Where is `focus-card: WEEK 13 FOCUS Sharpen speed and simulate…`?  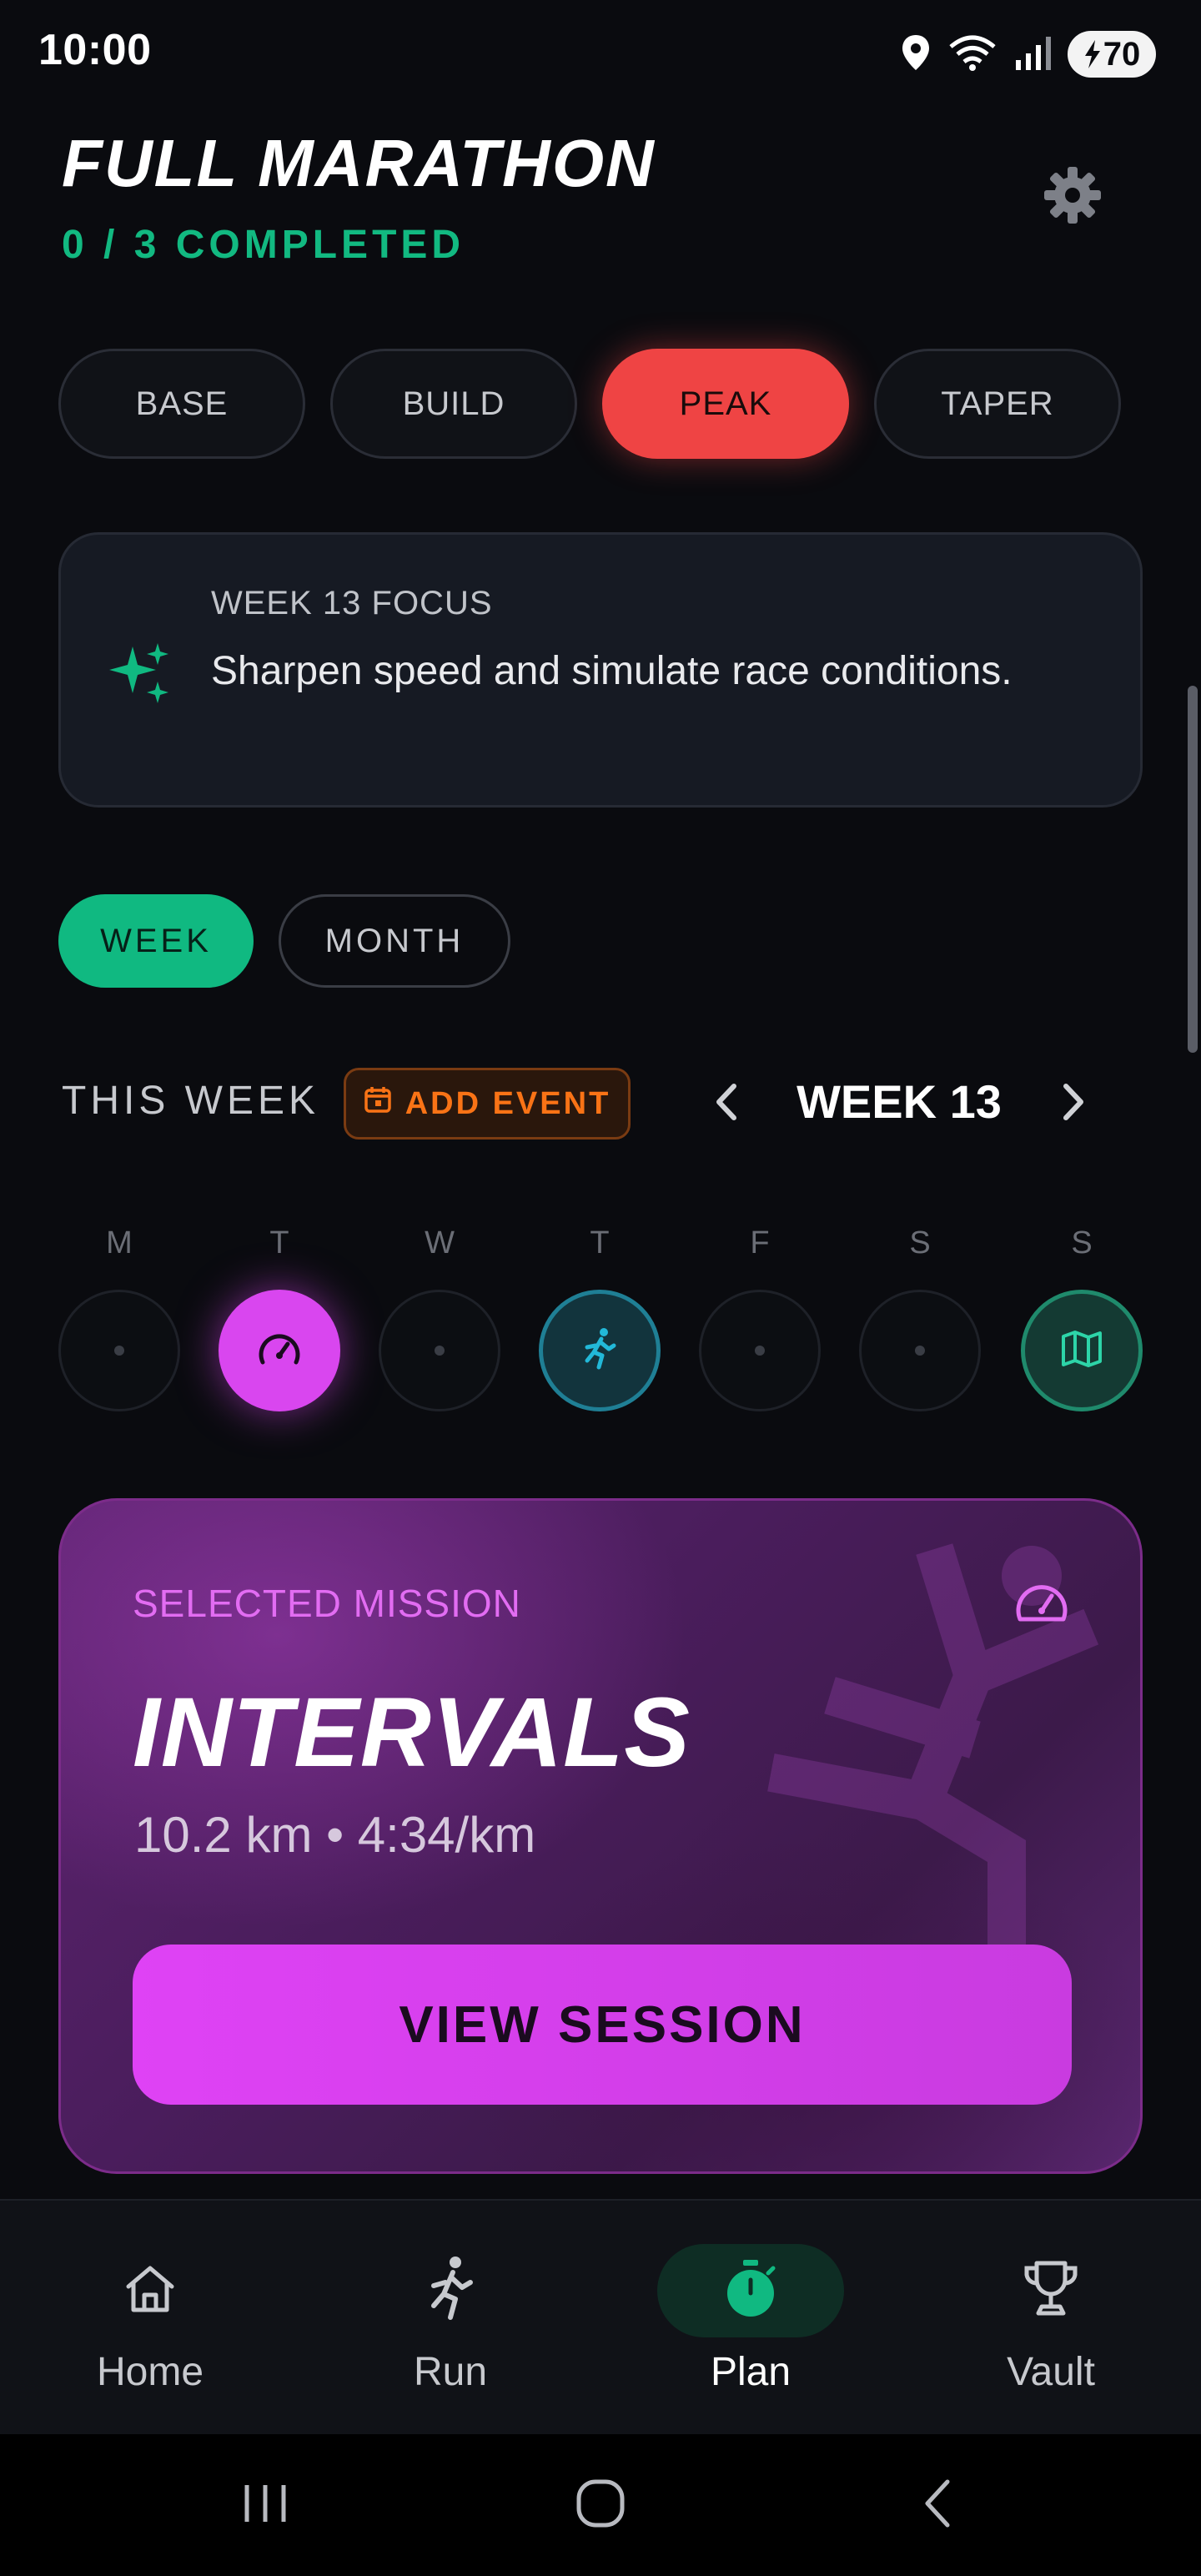 focus-card: WEEK 13 FOCUS Sharpen speed and simulate… is located at coordinates (601, 670).